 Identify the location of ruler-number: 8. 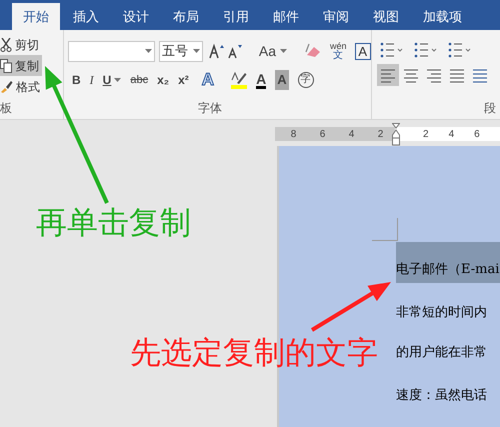
(293, 135).